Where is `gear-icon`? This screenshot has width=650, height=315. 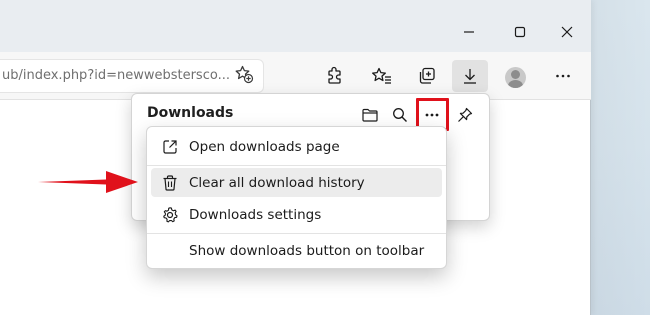 gear-icon is located at coordinates (170, 215).